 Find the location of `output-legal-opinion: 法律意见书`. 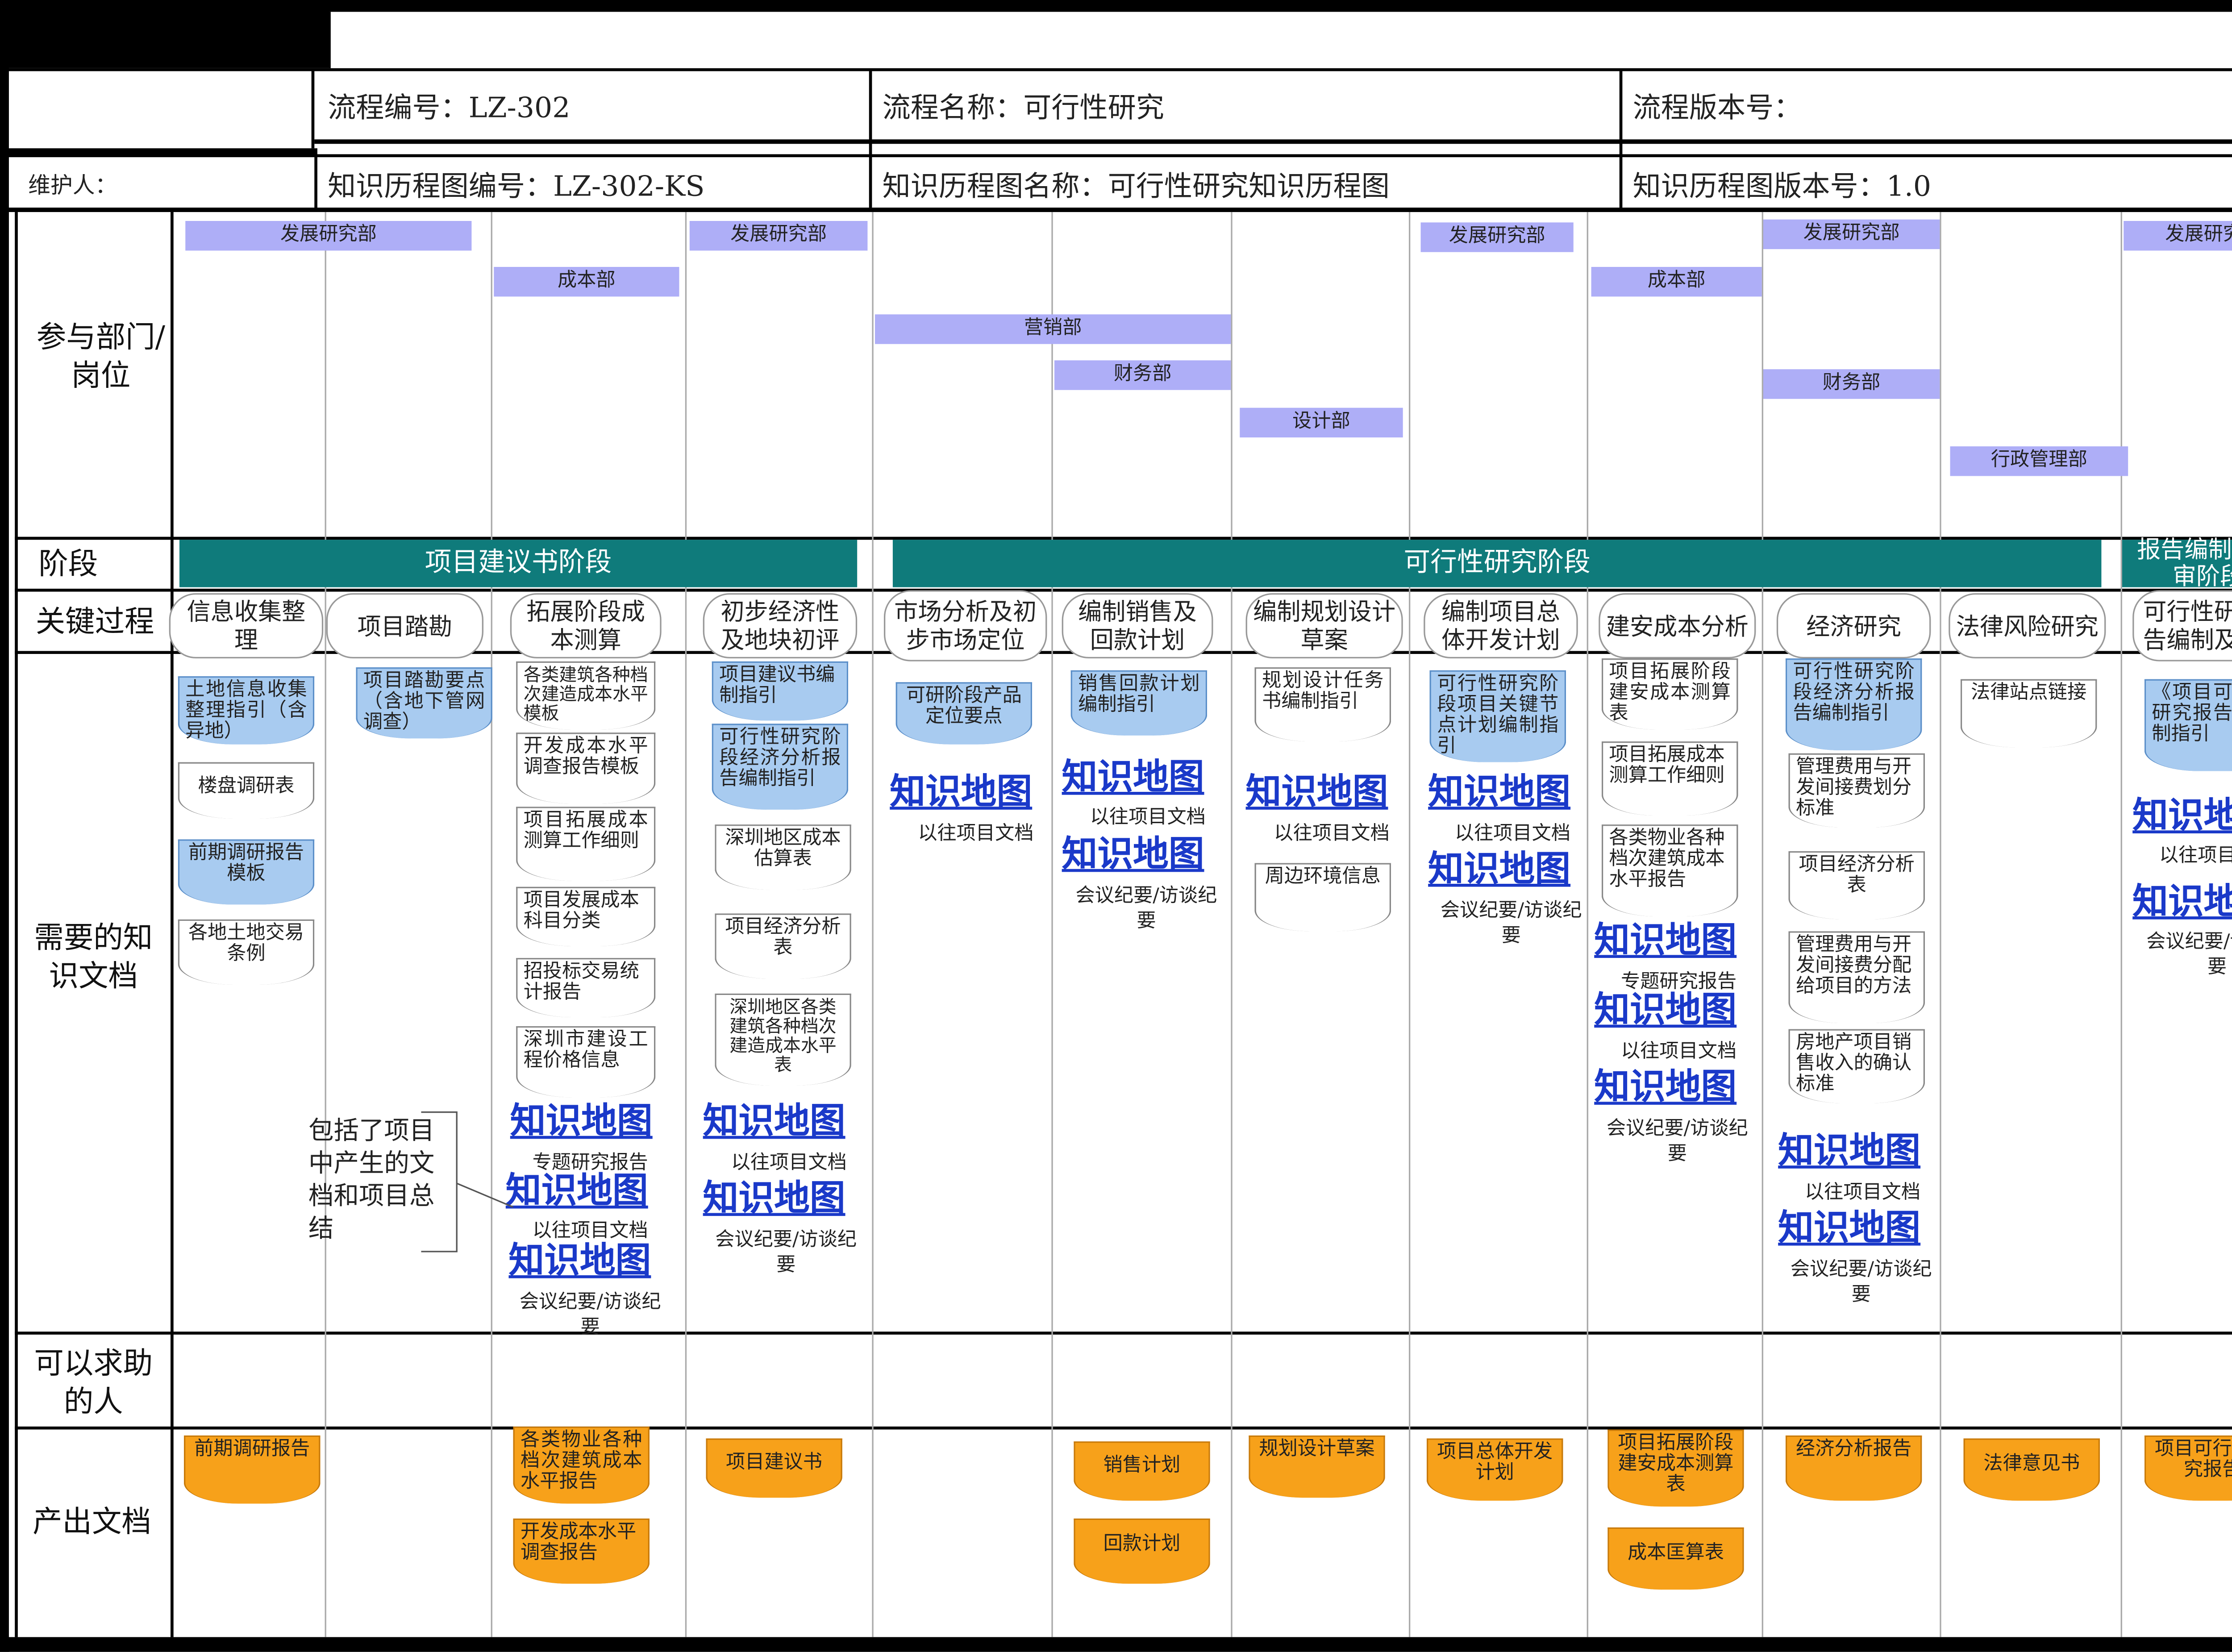

output-legal-opinion: 法律意见书 is located at coordinates (2032, 1469).